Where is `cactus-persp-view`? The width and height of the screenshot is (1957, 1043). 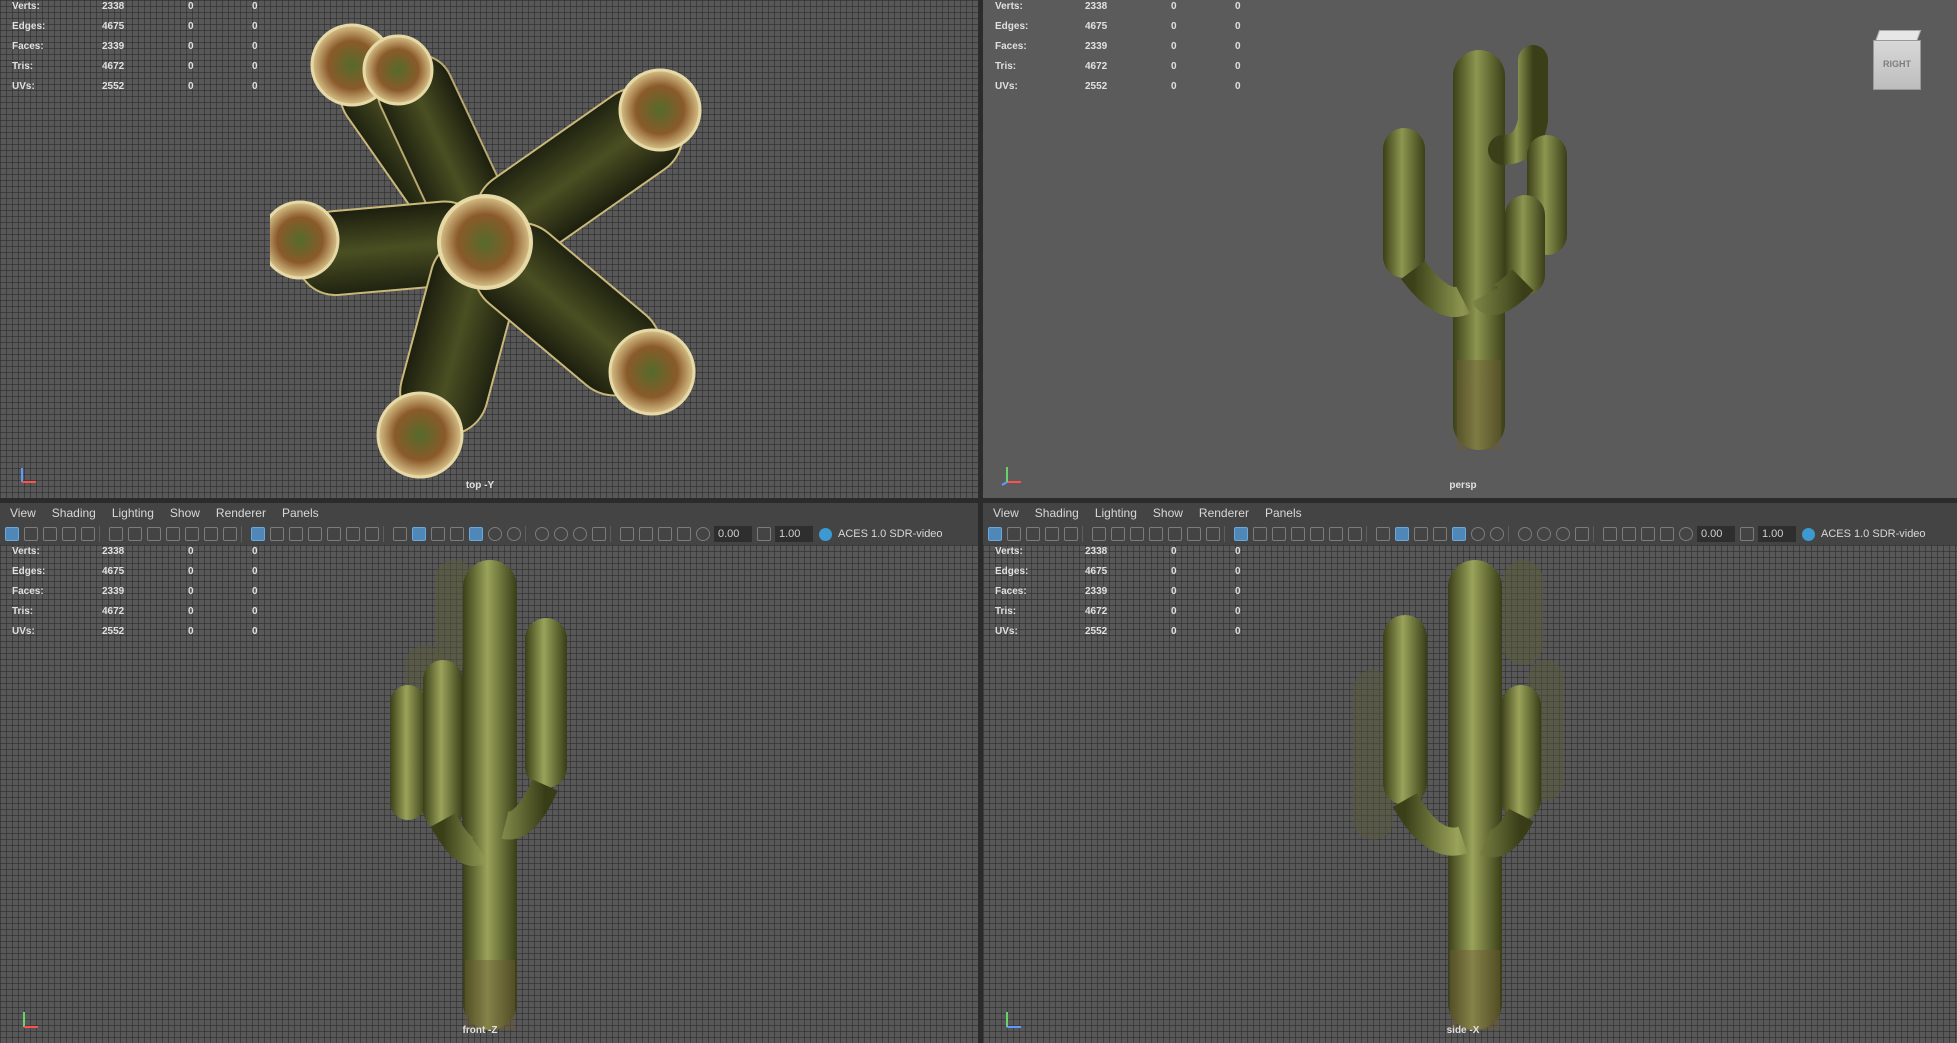
cactus-persp-view is located at coordinates (1483, 250).